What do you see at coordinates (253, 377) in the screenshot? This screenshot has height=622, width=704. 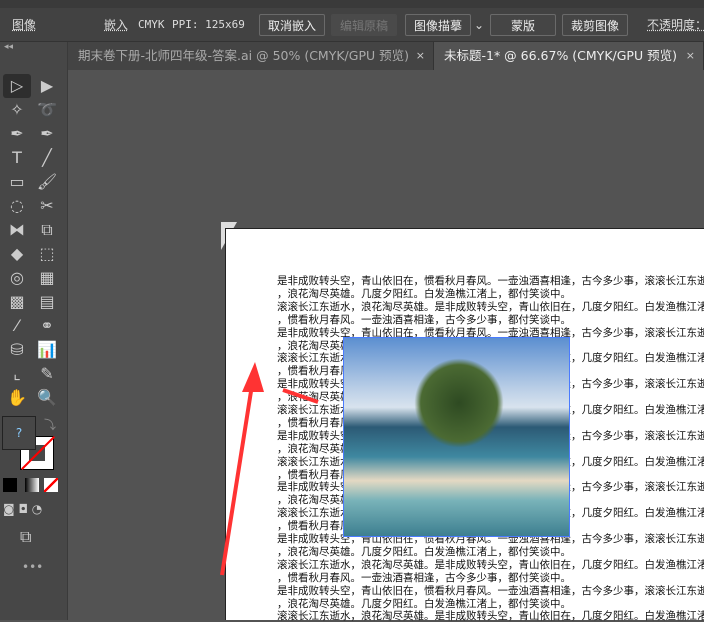 I see `red-arrow-head` at bounding box center [253, 377].